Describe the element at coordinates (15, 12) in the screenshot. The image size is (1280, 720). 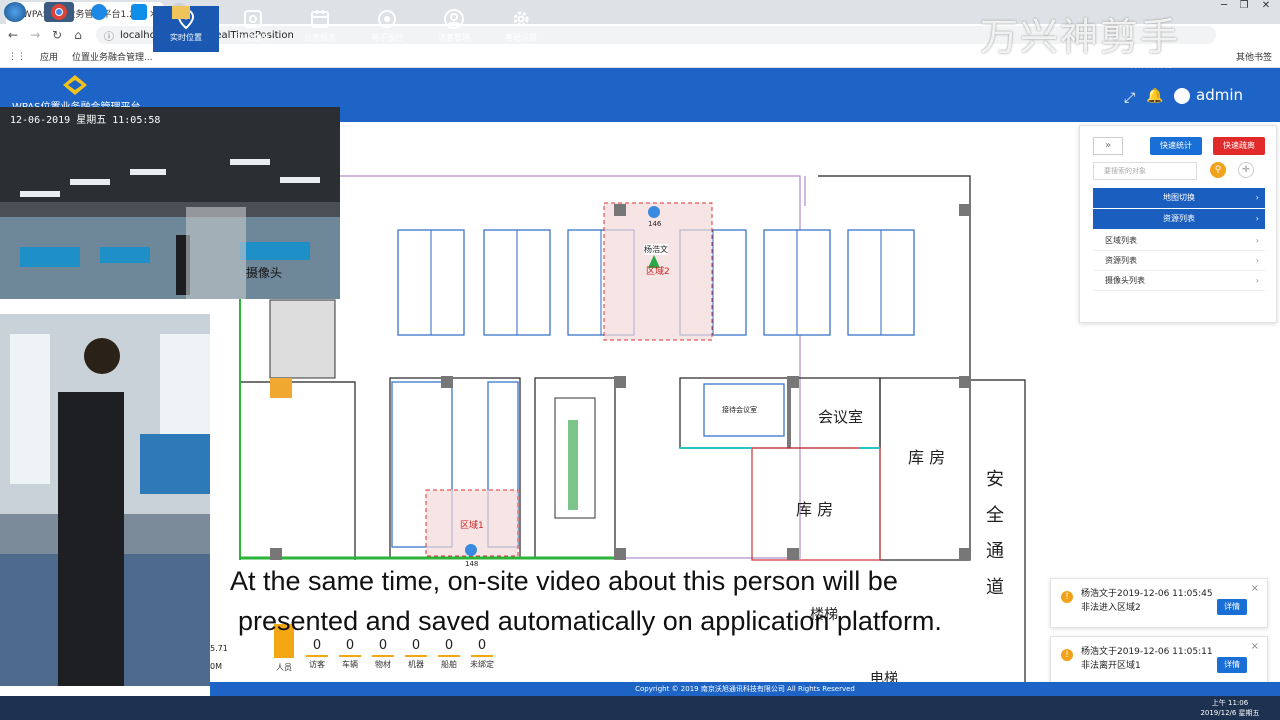
I see `start-button-icon` at that location.